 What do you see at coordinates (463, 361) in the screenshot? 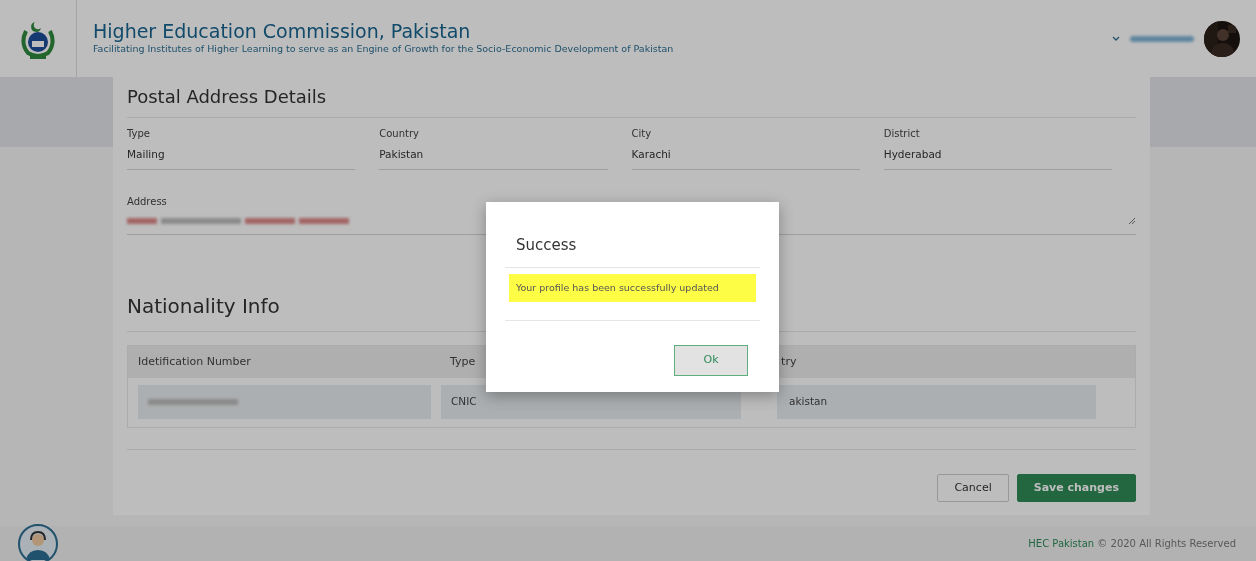
I see `column-header: Type` at bounding box center [463, 361].